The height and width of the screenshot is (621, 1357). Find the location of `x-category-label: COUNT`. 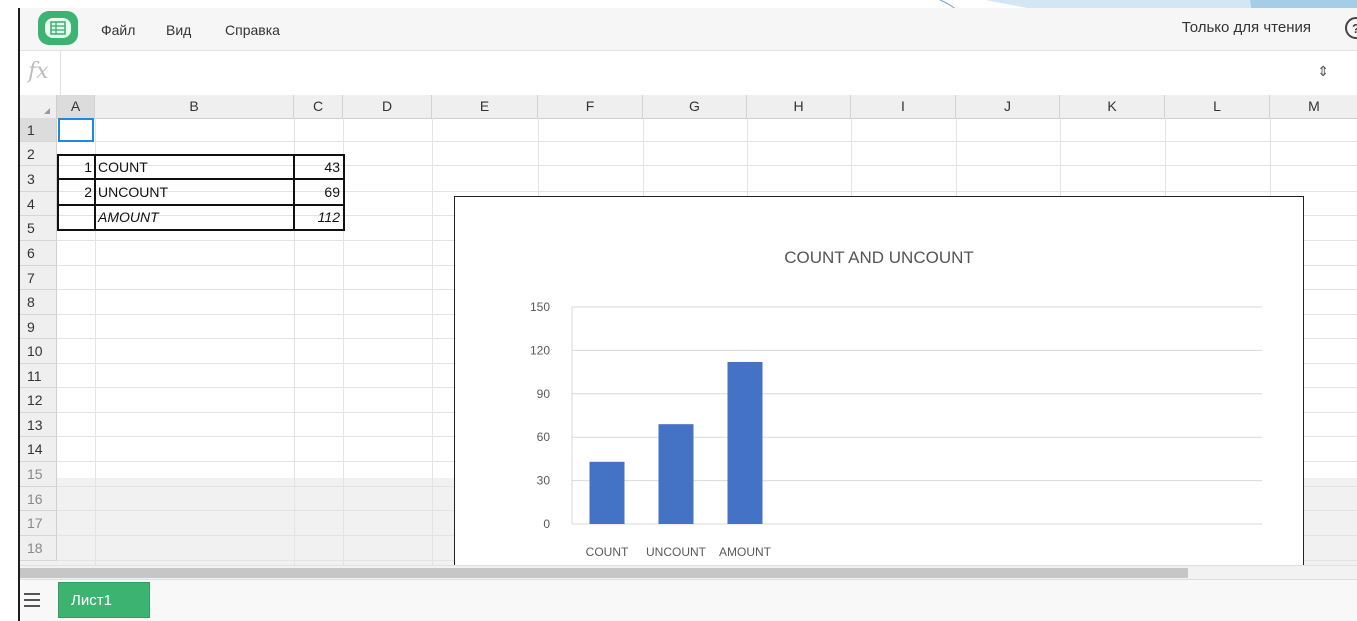

x-category-label: COUNT is located at coordinates (607, 552).